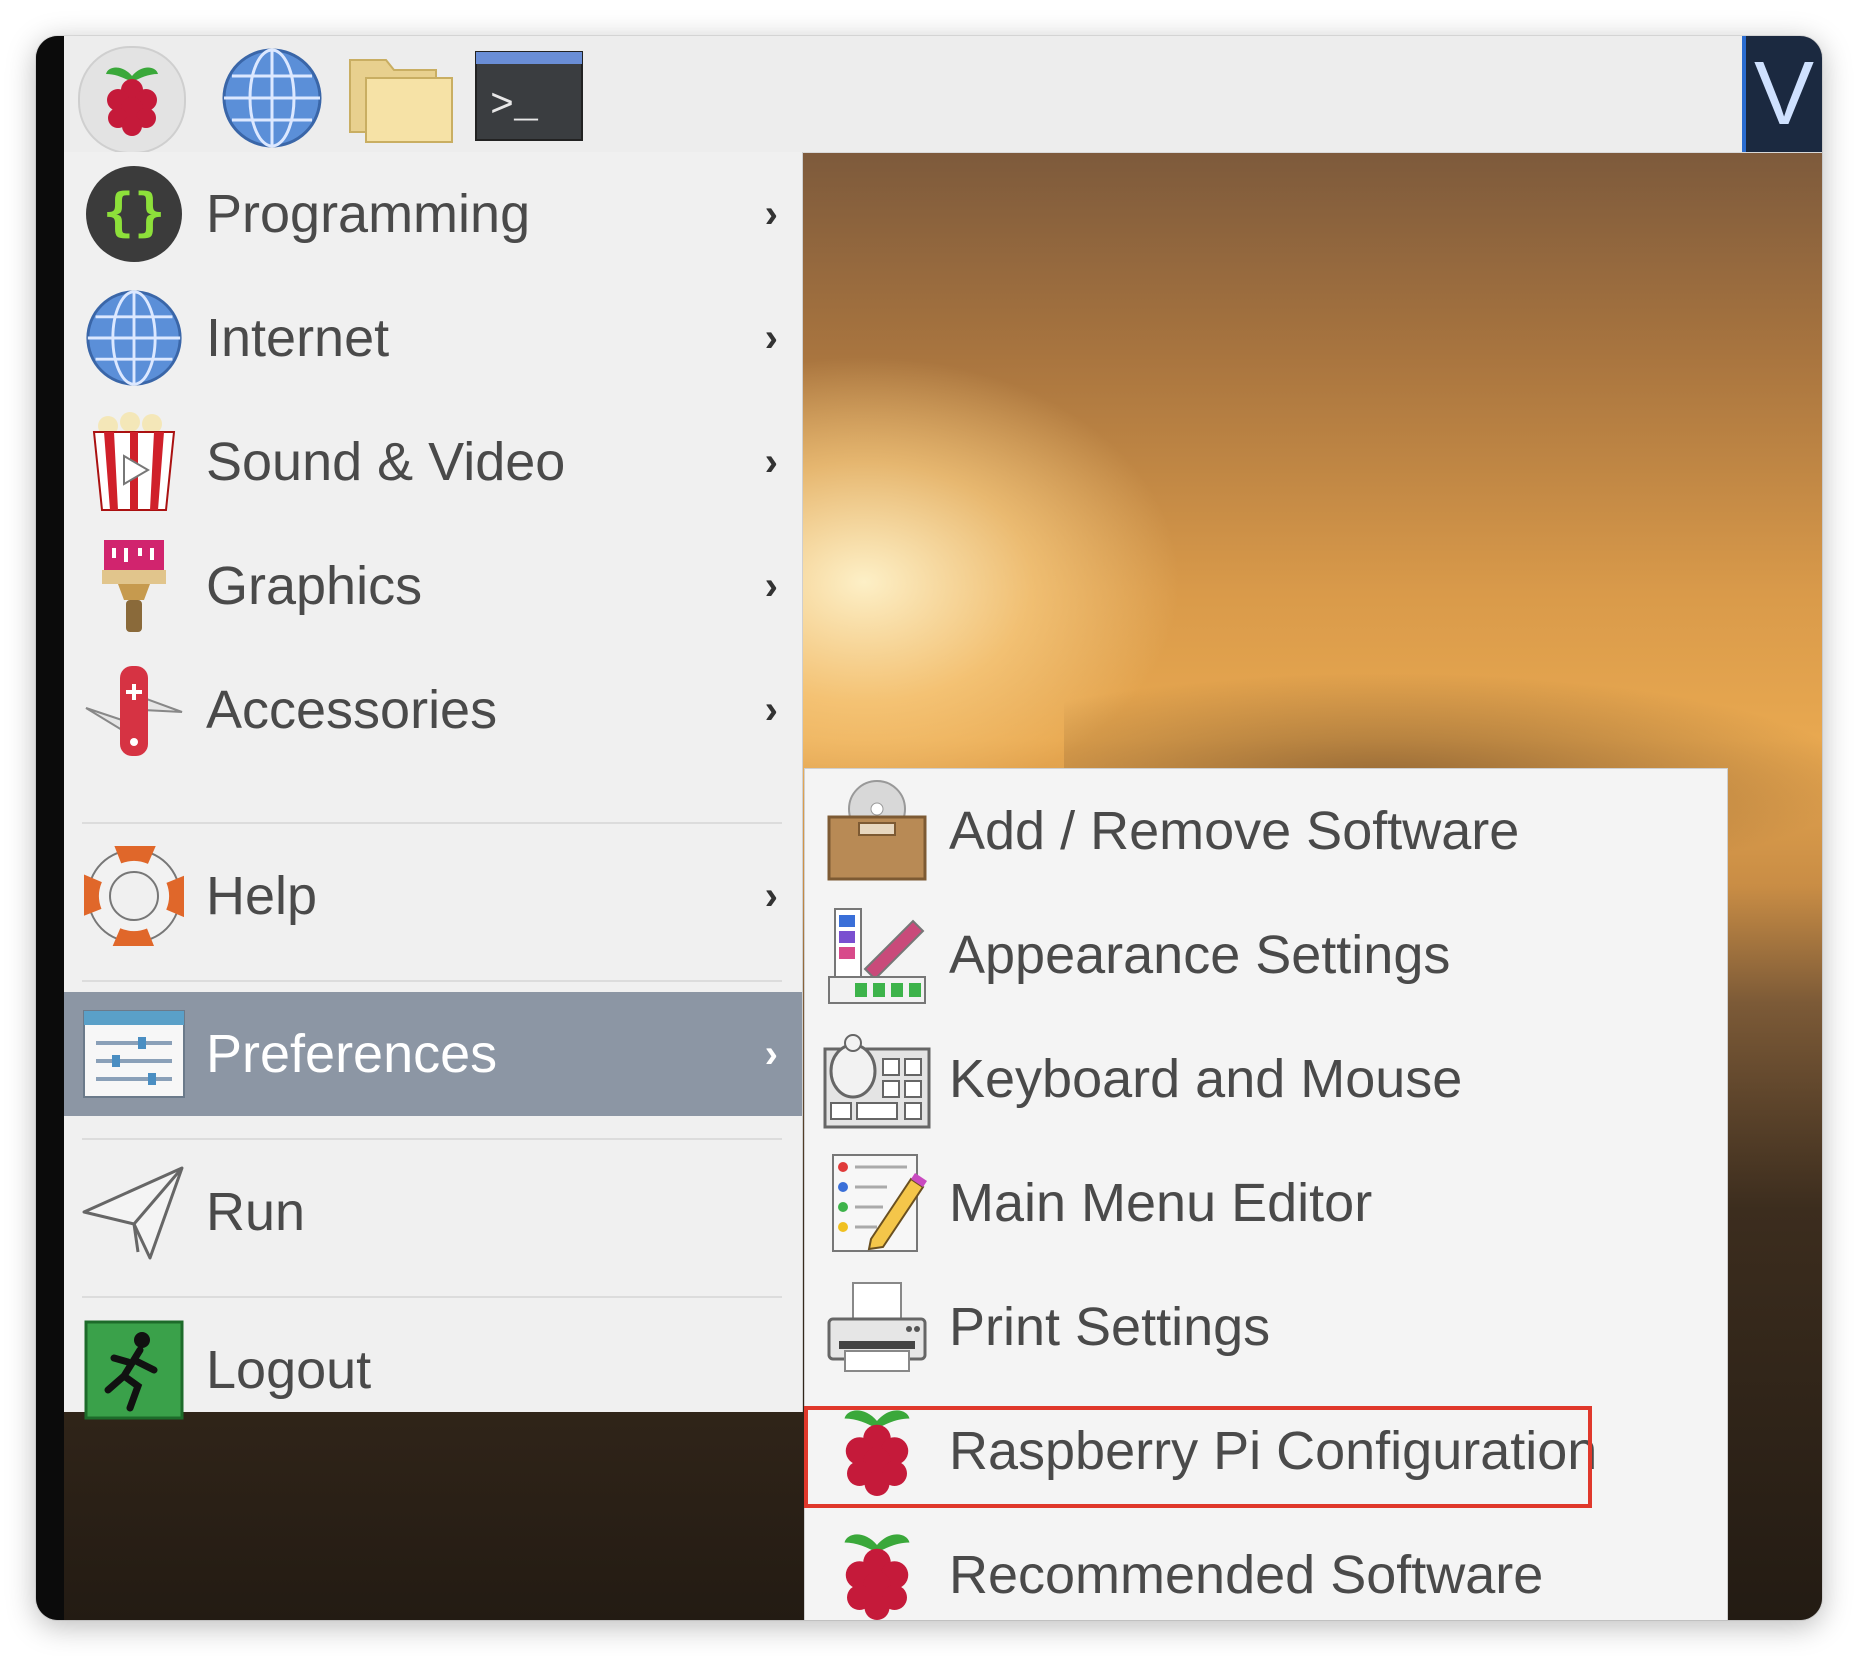 This screenshot has height=1656, width=1858. What do you see at coordinates (877, 1079) in the screenshot?
I see `keyboard-mouse-icon` at bounding box center [877, 1079].